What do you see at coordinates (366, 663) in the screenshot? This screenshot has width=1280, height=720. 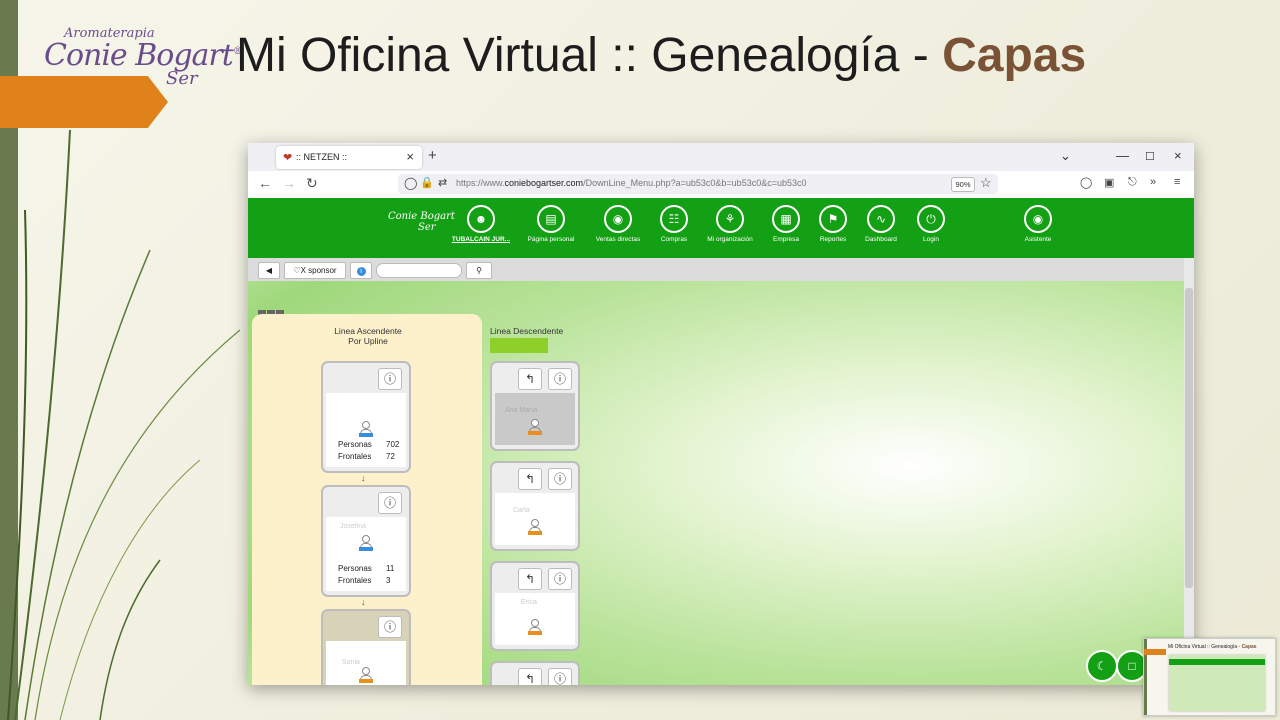 I see `card-body: Sonia` at bounding box center [366, 663].